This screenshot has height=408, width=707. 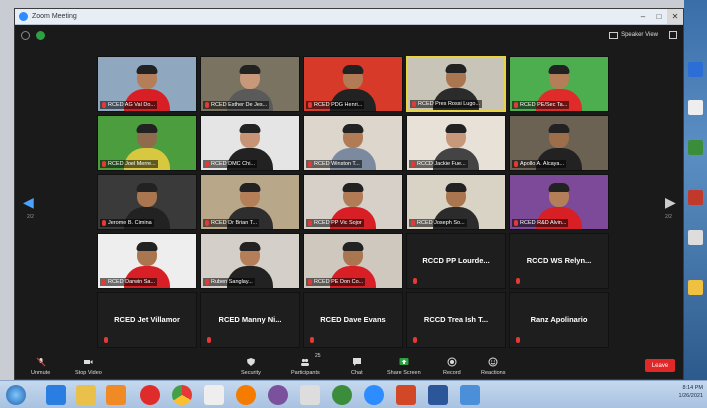 I want to click on photos-icon, so click(x=470, y=395).